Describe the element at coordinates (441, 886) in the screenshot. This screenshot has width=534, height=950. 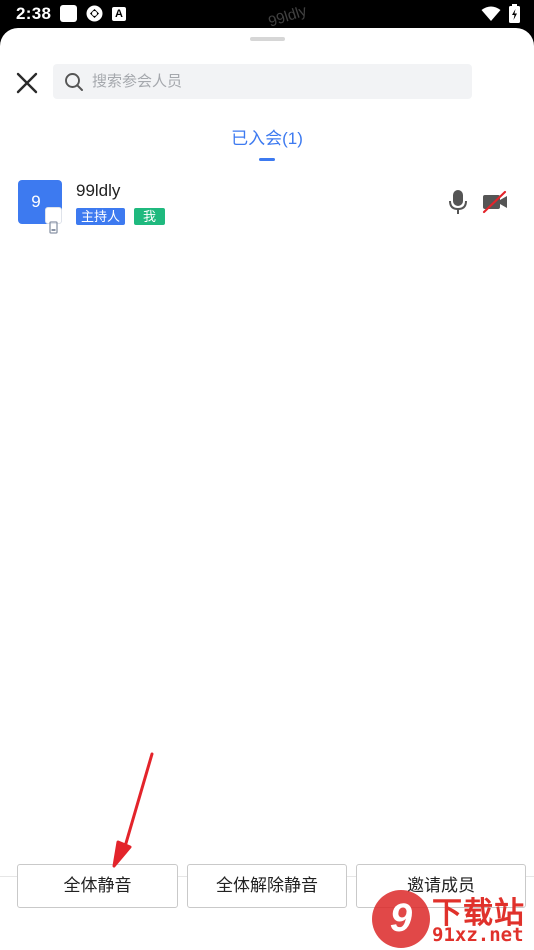
I see `invite-members-button: 邀请成员` at that location.